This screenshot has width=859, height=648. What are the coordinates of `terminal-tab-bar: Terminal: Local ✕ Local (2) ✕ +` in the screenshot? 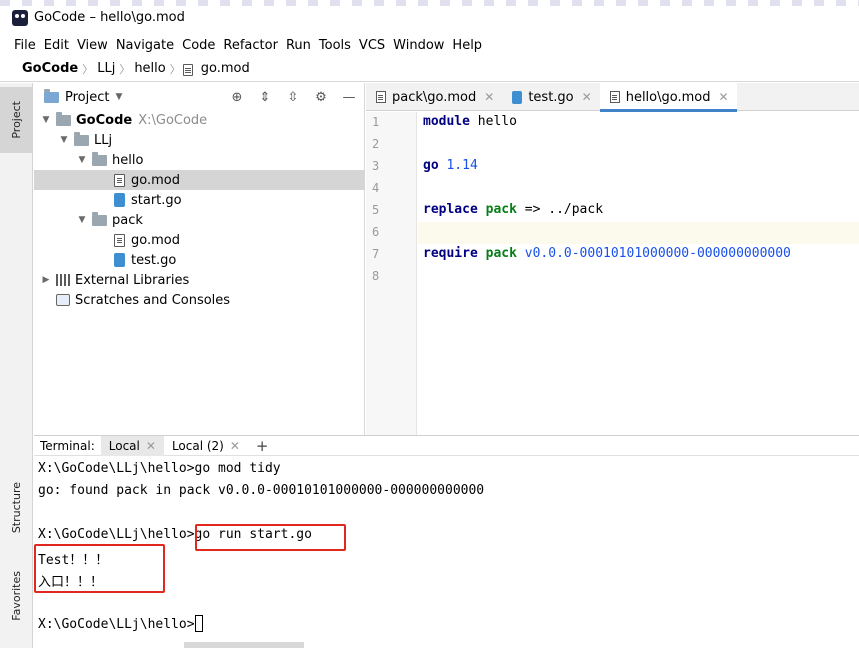 It's located at (446, 445).